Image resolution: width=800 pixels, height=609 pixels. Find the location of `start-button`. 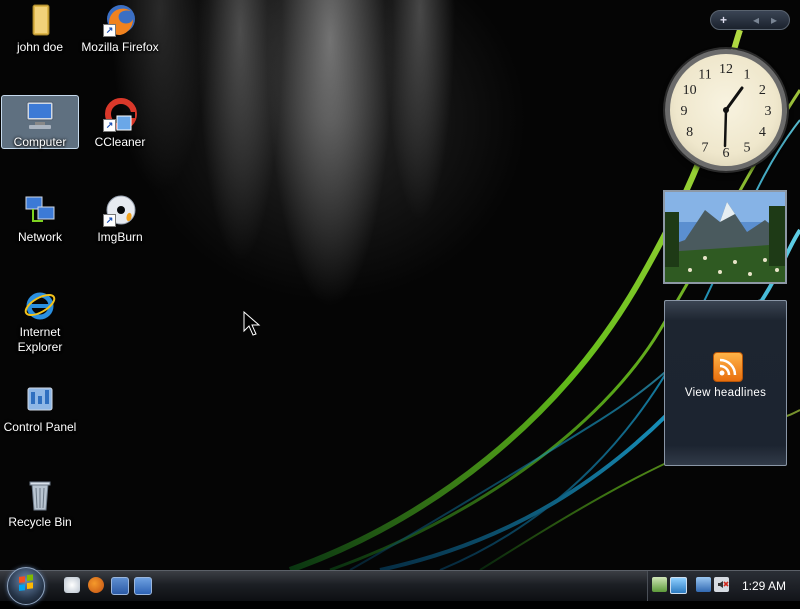

start-button is located at coordinates (26, 586).